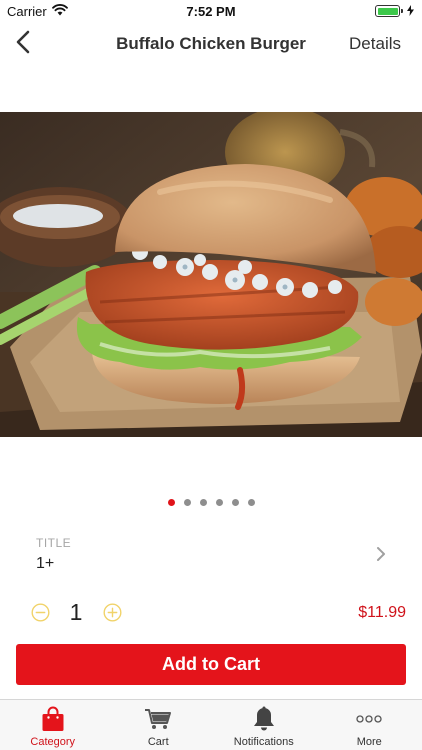 The width and height of the screenshot is (422, 750). I want to click on details-button: Details, so click(375, 44).